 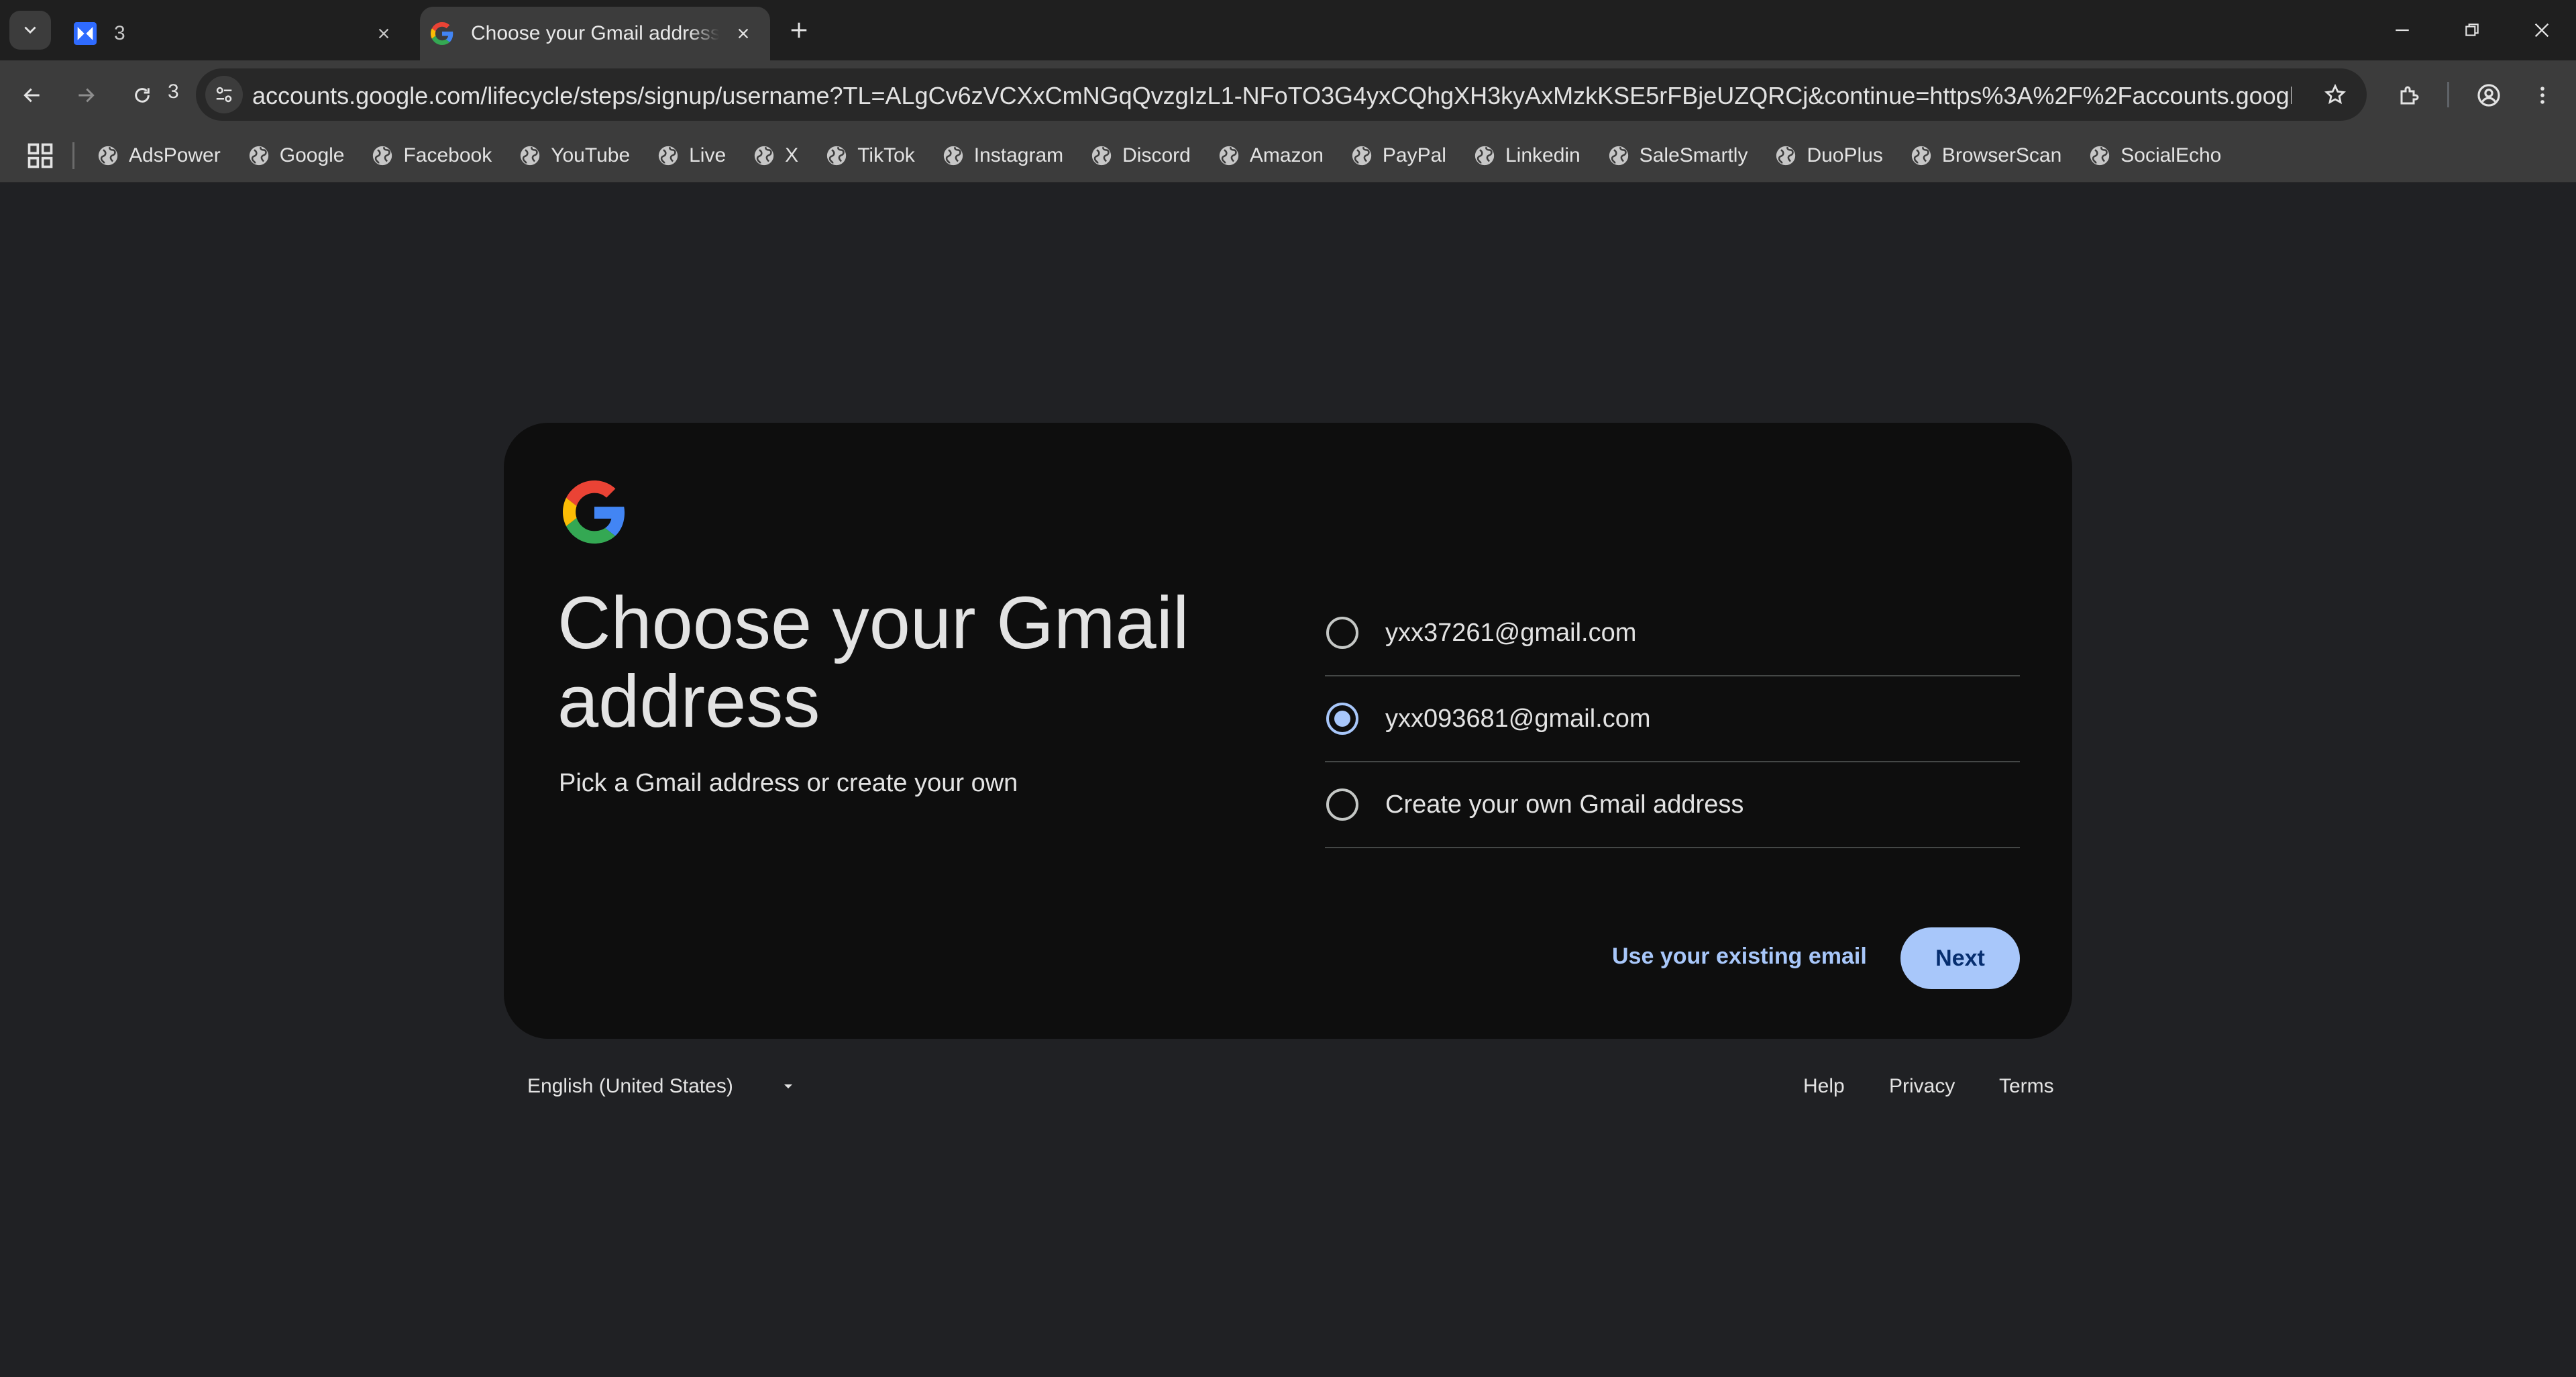 What do you see at coordinates (32, 95) in the screenshot?
I see `back-button` at bounding box center [32, 95].